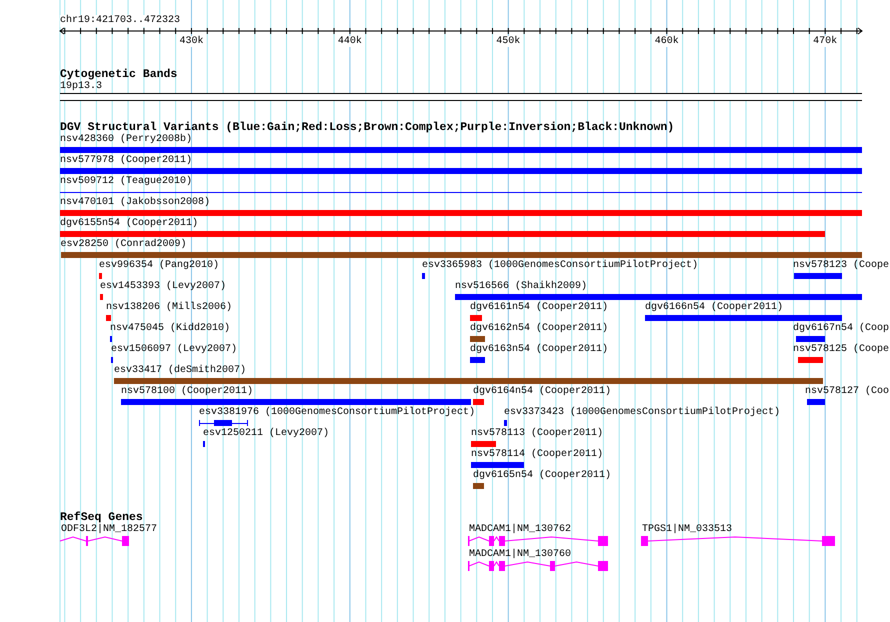  I want to click on variant-label: nsv475045 (Kidd2010), so click(170, 329).